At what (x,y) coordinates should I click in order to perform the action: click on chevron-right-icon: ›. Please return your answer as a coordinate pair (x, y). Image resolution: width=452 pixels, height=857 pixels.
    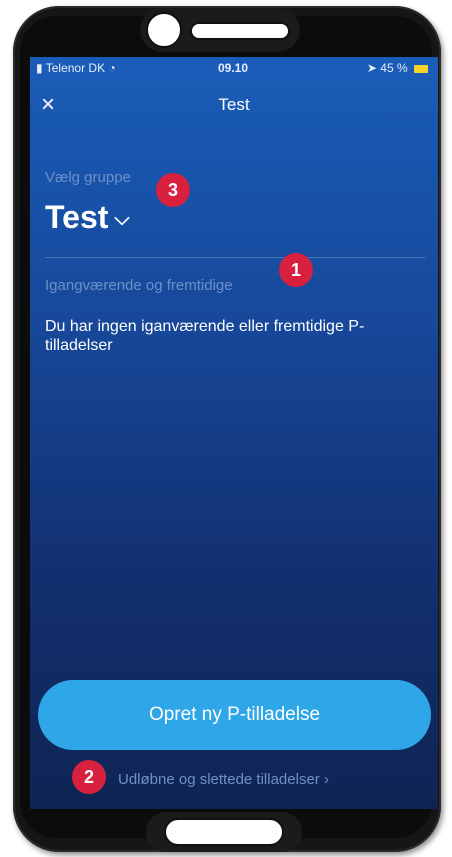
    Looking at the image, I should click on (326, 779).